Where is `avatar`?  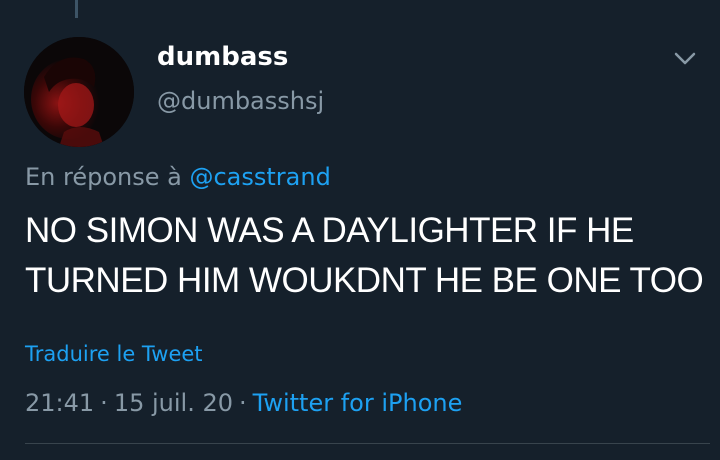
avatar is located at coordinates (79, 92).